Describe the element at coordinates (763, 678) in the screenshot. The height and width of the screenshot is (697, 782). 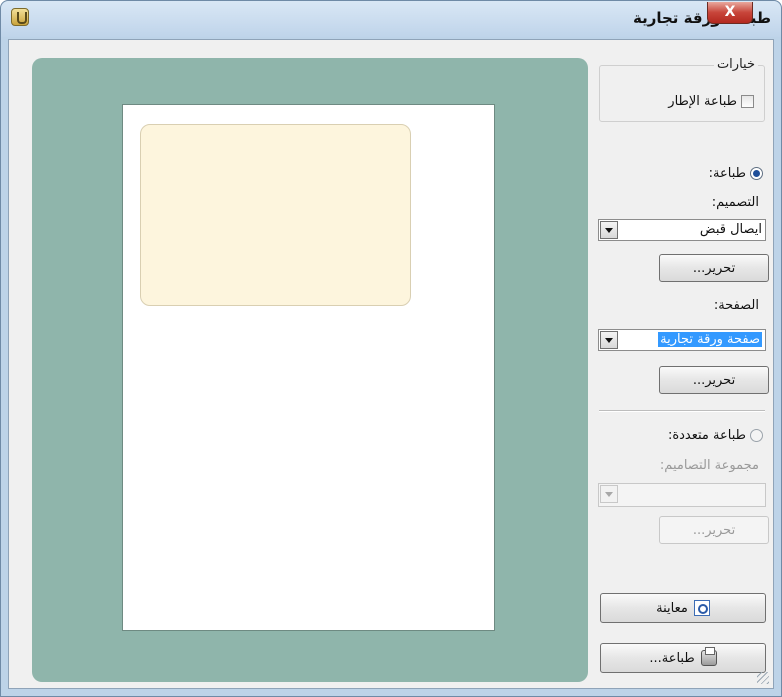
I see `resize-grip` at that location.